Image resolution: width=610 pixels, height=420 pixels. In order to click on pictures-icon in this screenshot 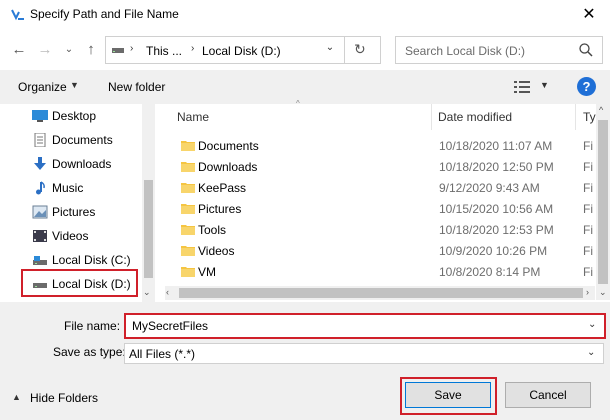, I will do `click(40, 212)`.